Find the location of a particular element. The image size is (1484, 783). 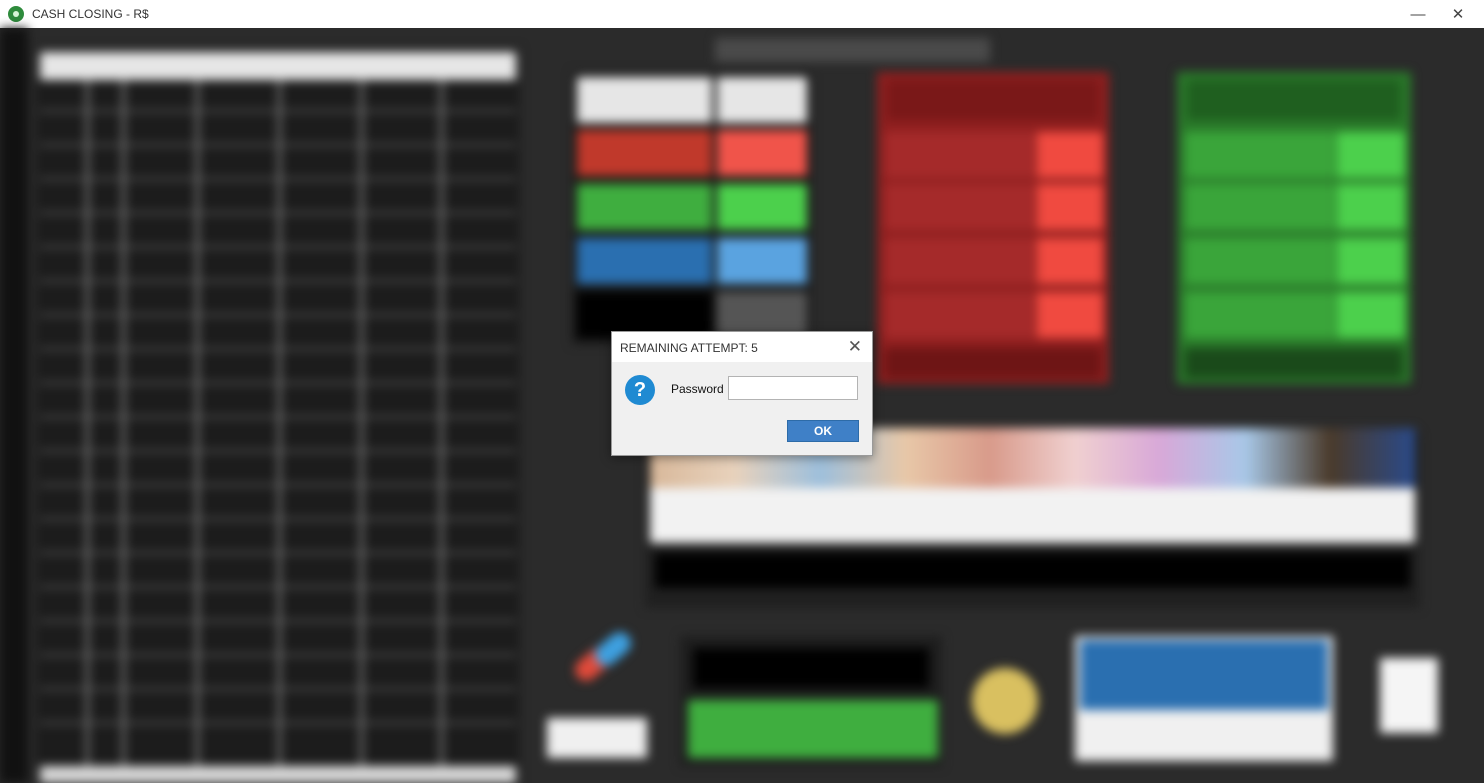

difference-value is located at coordinates (813, 729).